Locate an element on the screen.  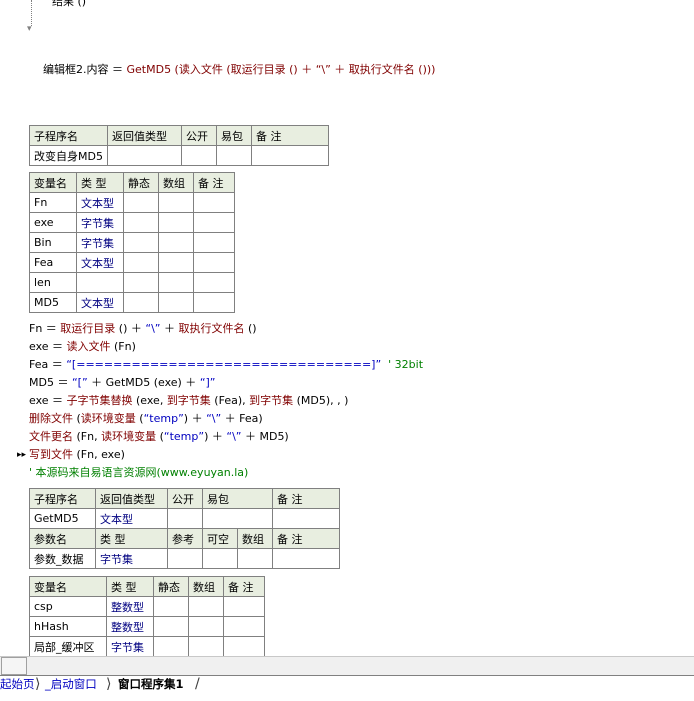
table-cell: 参数_数据 is located at coordinates (62, 558).